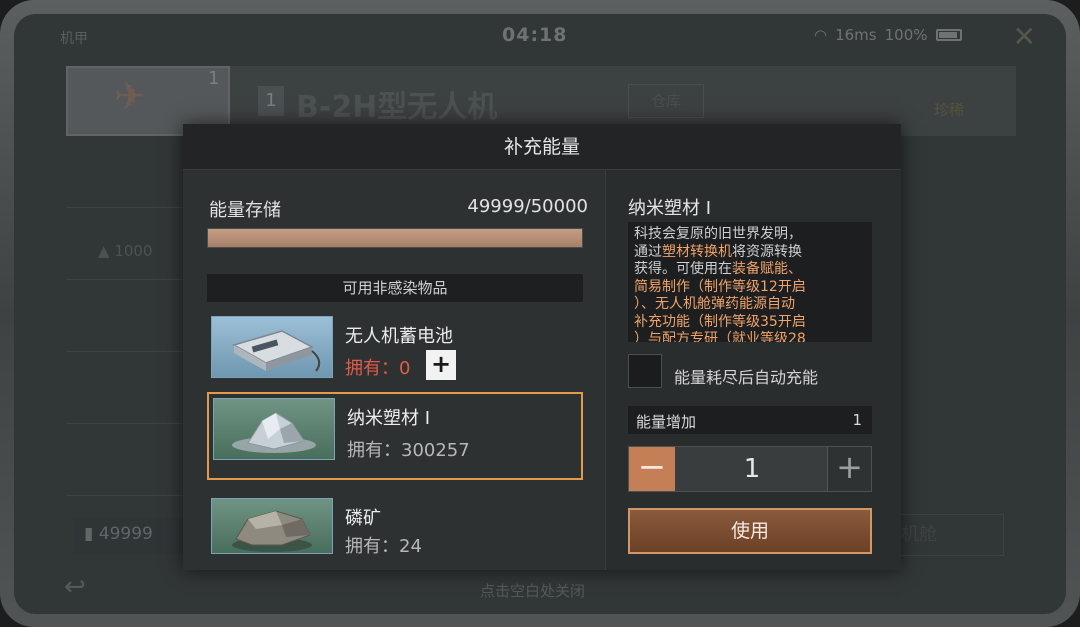 The width and height of the screenshot is (1080, 627). Describe the element at coordinates (652, 469) in the screenshot. I see `decrease-button: −` at that location.